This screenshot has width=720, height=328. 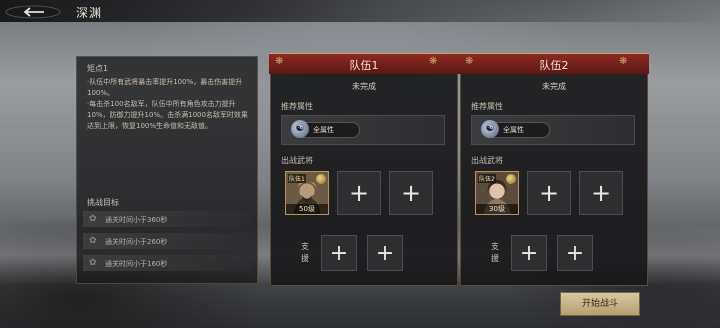 I want to click on top-bar: 深渊, so click(x=360, y=11).